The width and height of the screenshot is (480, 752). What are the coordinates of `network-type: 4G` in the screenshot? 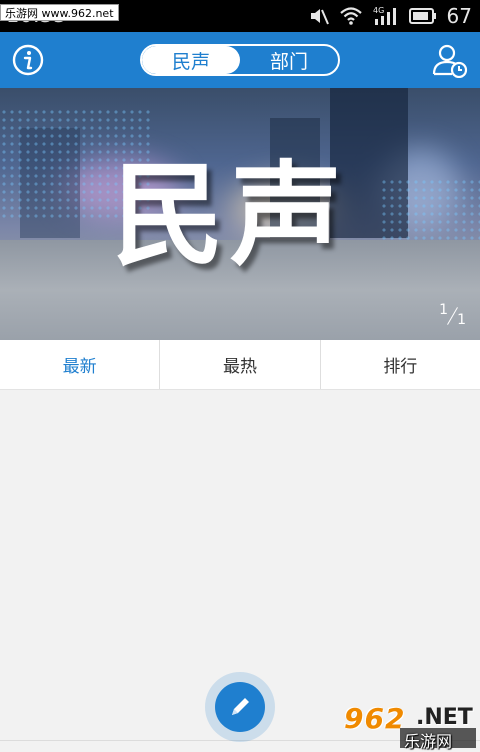 It's located at (378, 10).